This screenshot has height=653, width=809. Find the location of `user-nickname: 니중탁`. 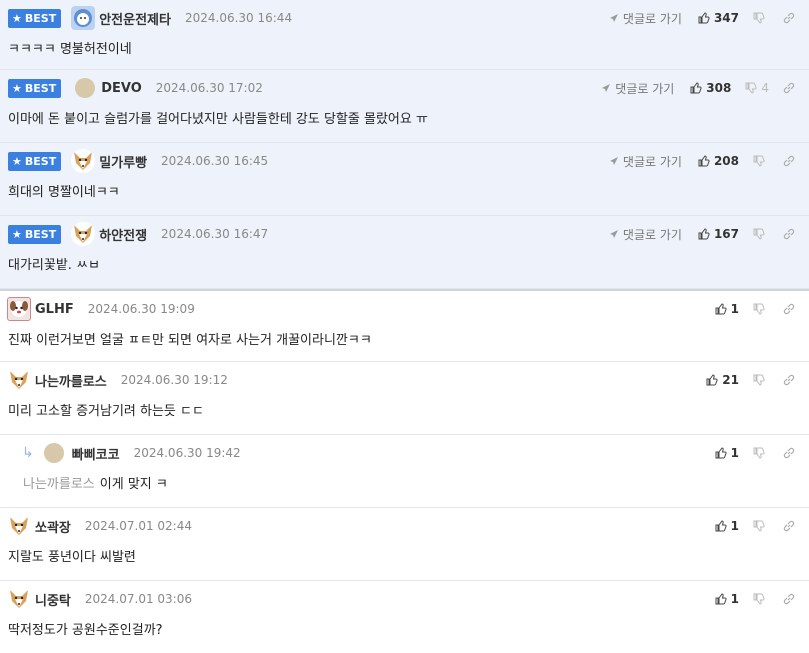

user-nickname: 니중탁 is located at coordinates (53, 599).